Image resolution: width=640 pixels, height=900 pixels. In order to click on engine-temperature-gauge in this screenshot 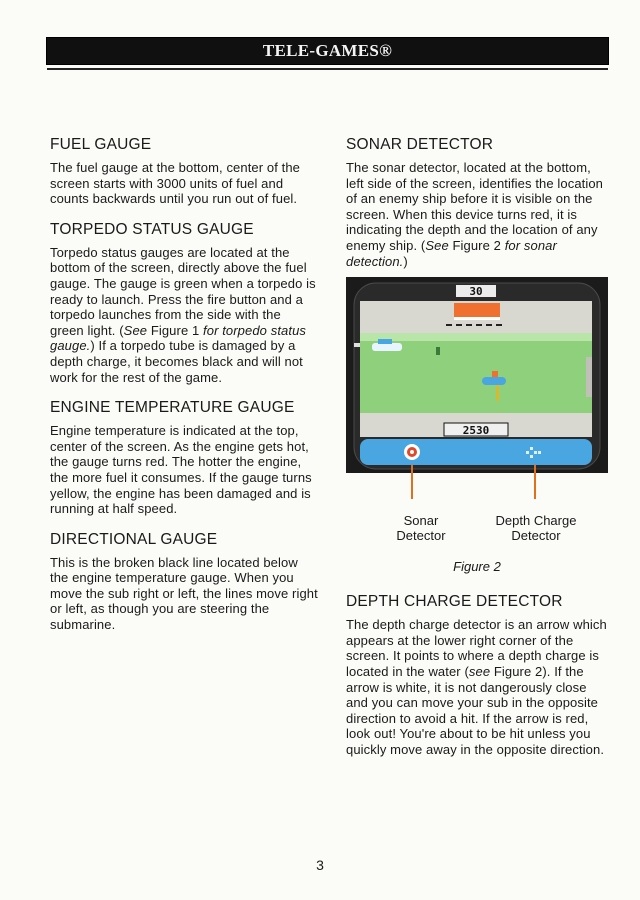, I will do `click(477, 310)`.